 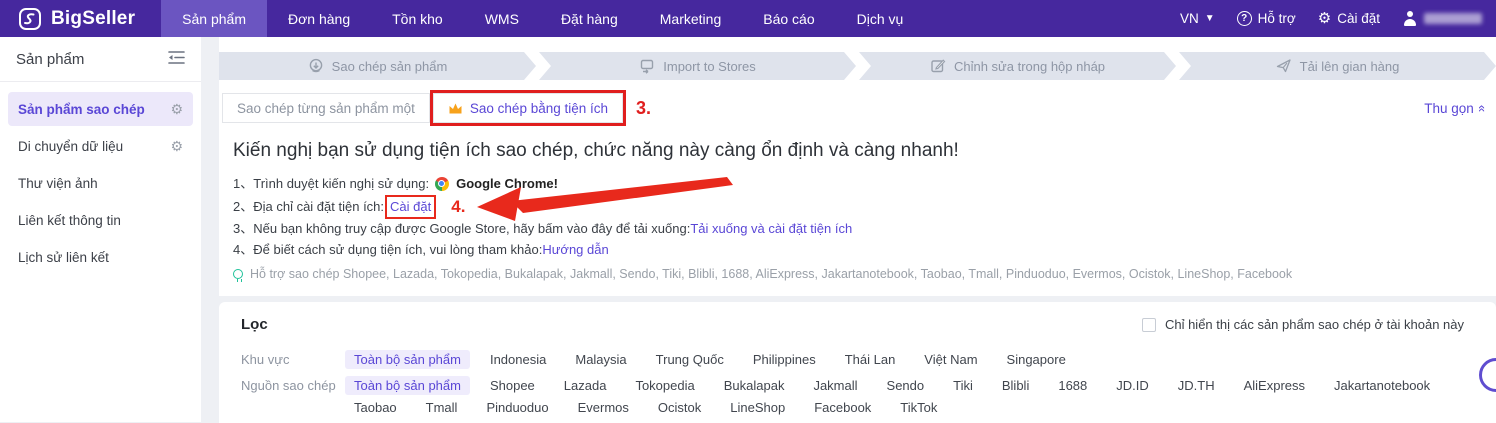 I want to click on source-option: Facebook, so click(x=842, y=407).